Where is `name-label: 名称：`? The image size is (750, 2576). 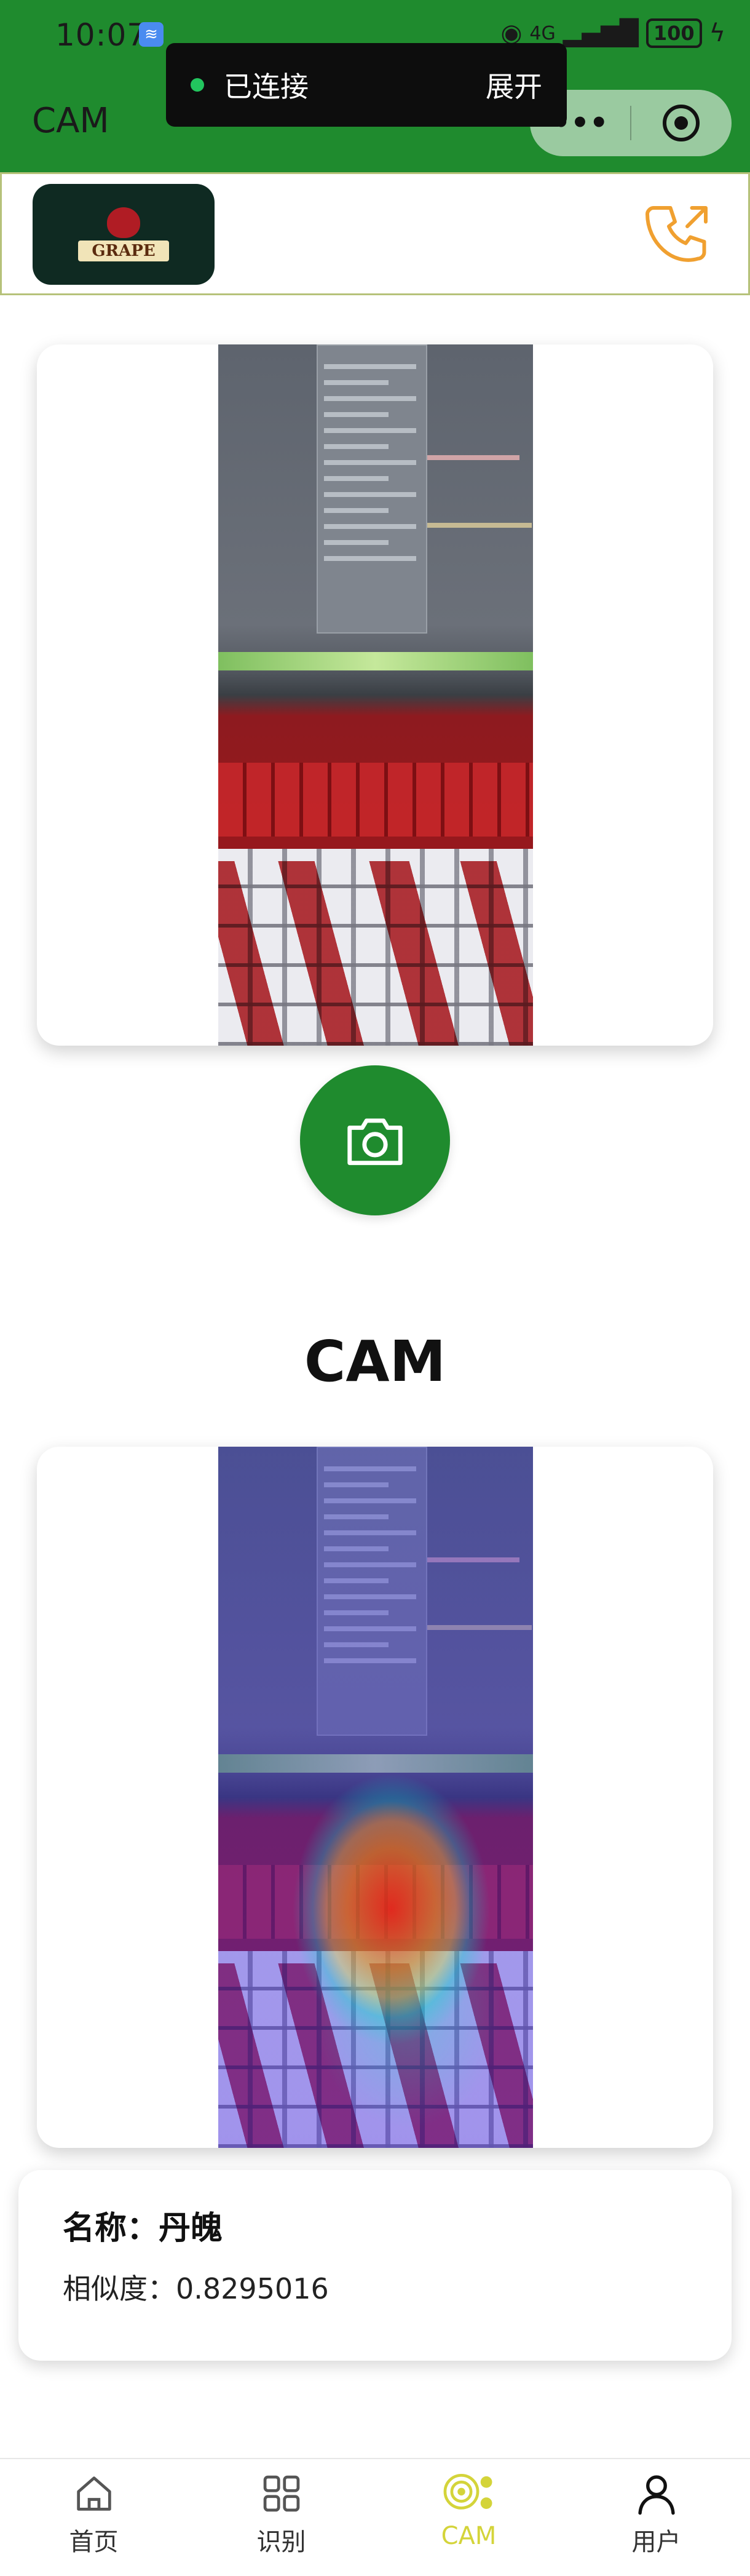 name-label: 名称： is located at coordinates (111, 2228).